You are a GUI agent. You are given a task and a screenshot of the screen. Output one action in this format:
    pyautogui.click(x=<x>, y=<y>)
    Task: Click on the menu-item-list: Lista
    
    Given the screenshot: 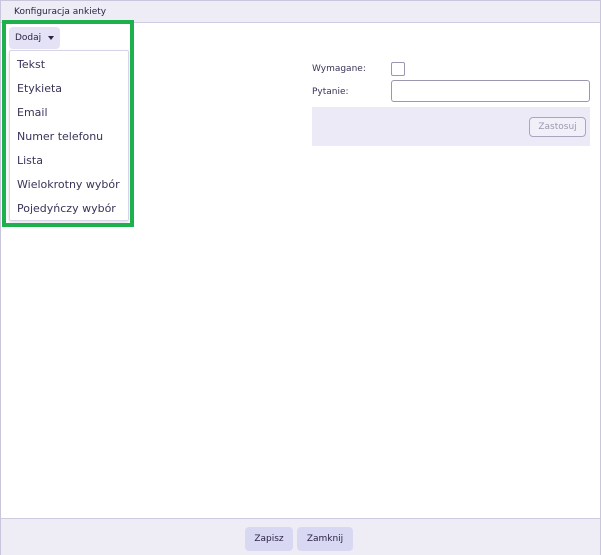 What is the action you would take?
    pyautogui.click(x=69, y=162)
    